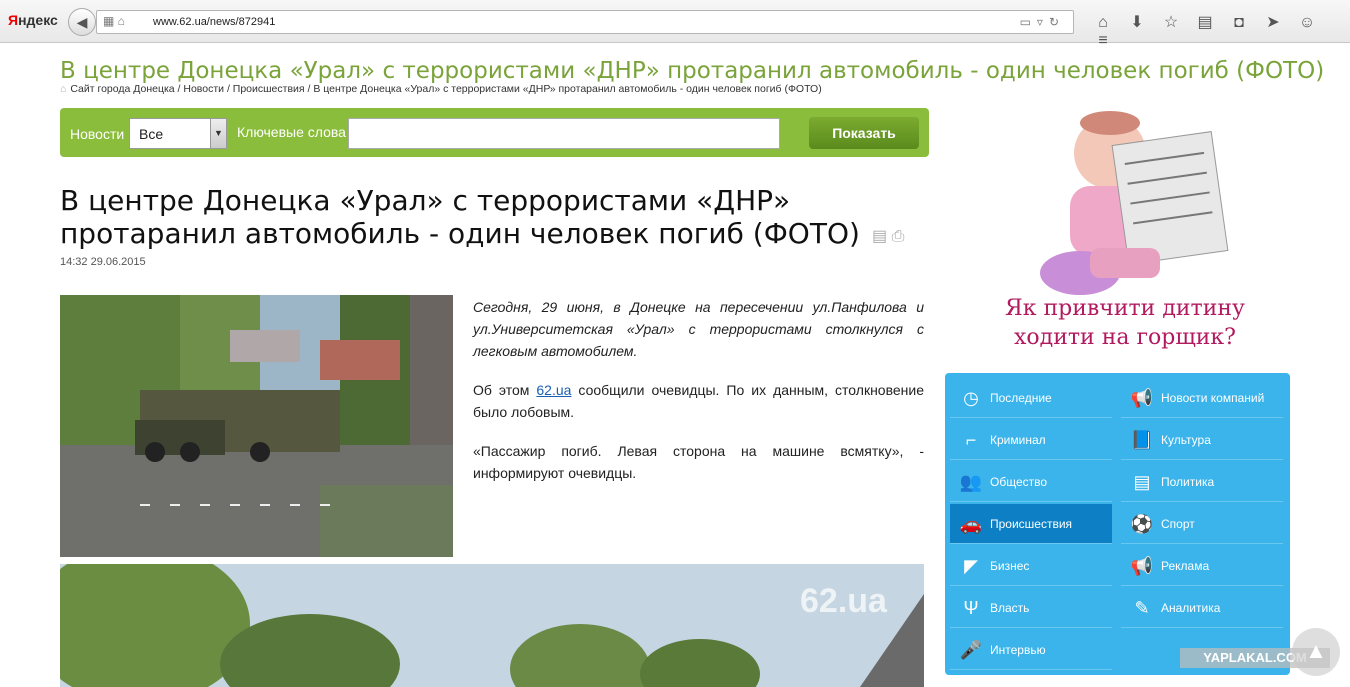 The height and width of the screenshot is (687, 1350). I want to click on category-label: Общество, so click(1019, 482).